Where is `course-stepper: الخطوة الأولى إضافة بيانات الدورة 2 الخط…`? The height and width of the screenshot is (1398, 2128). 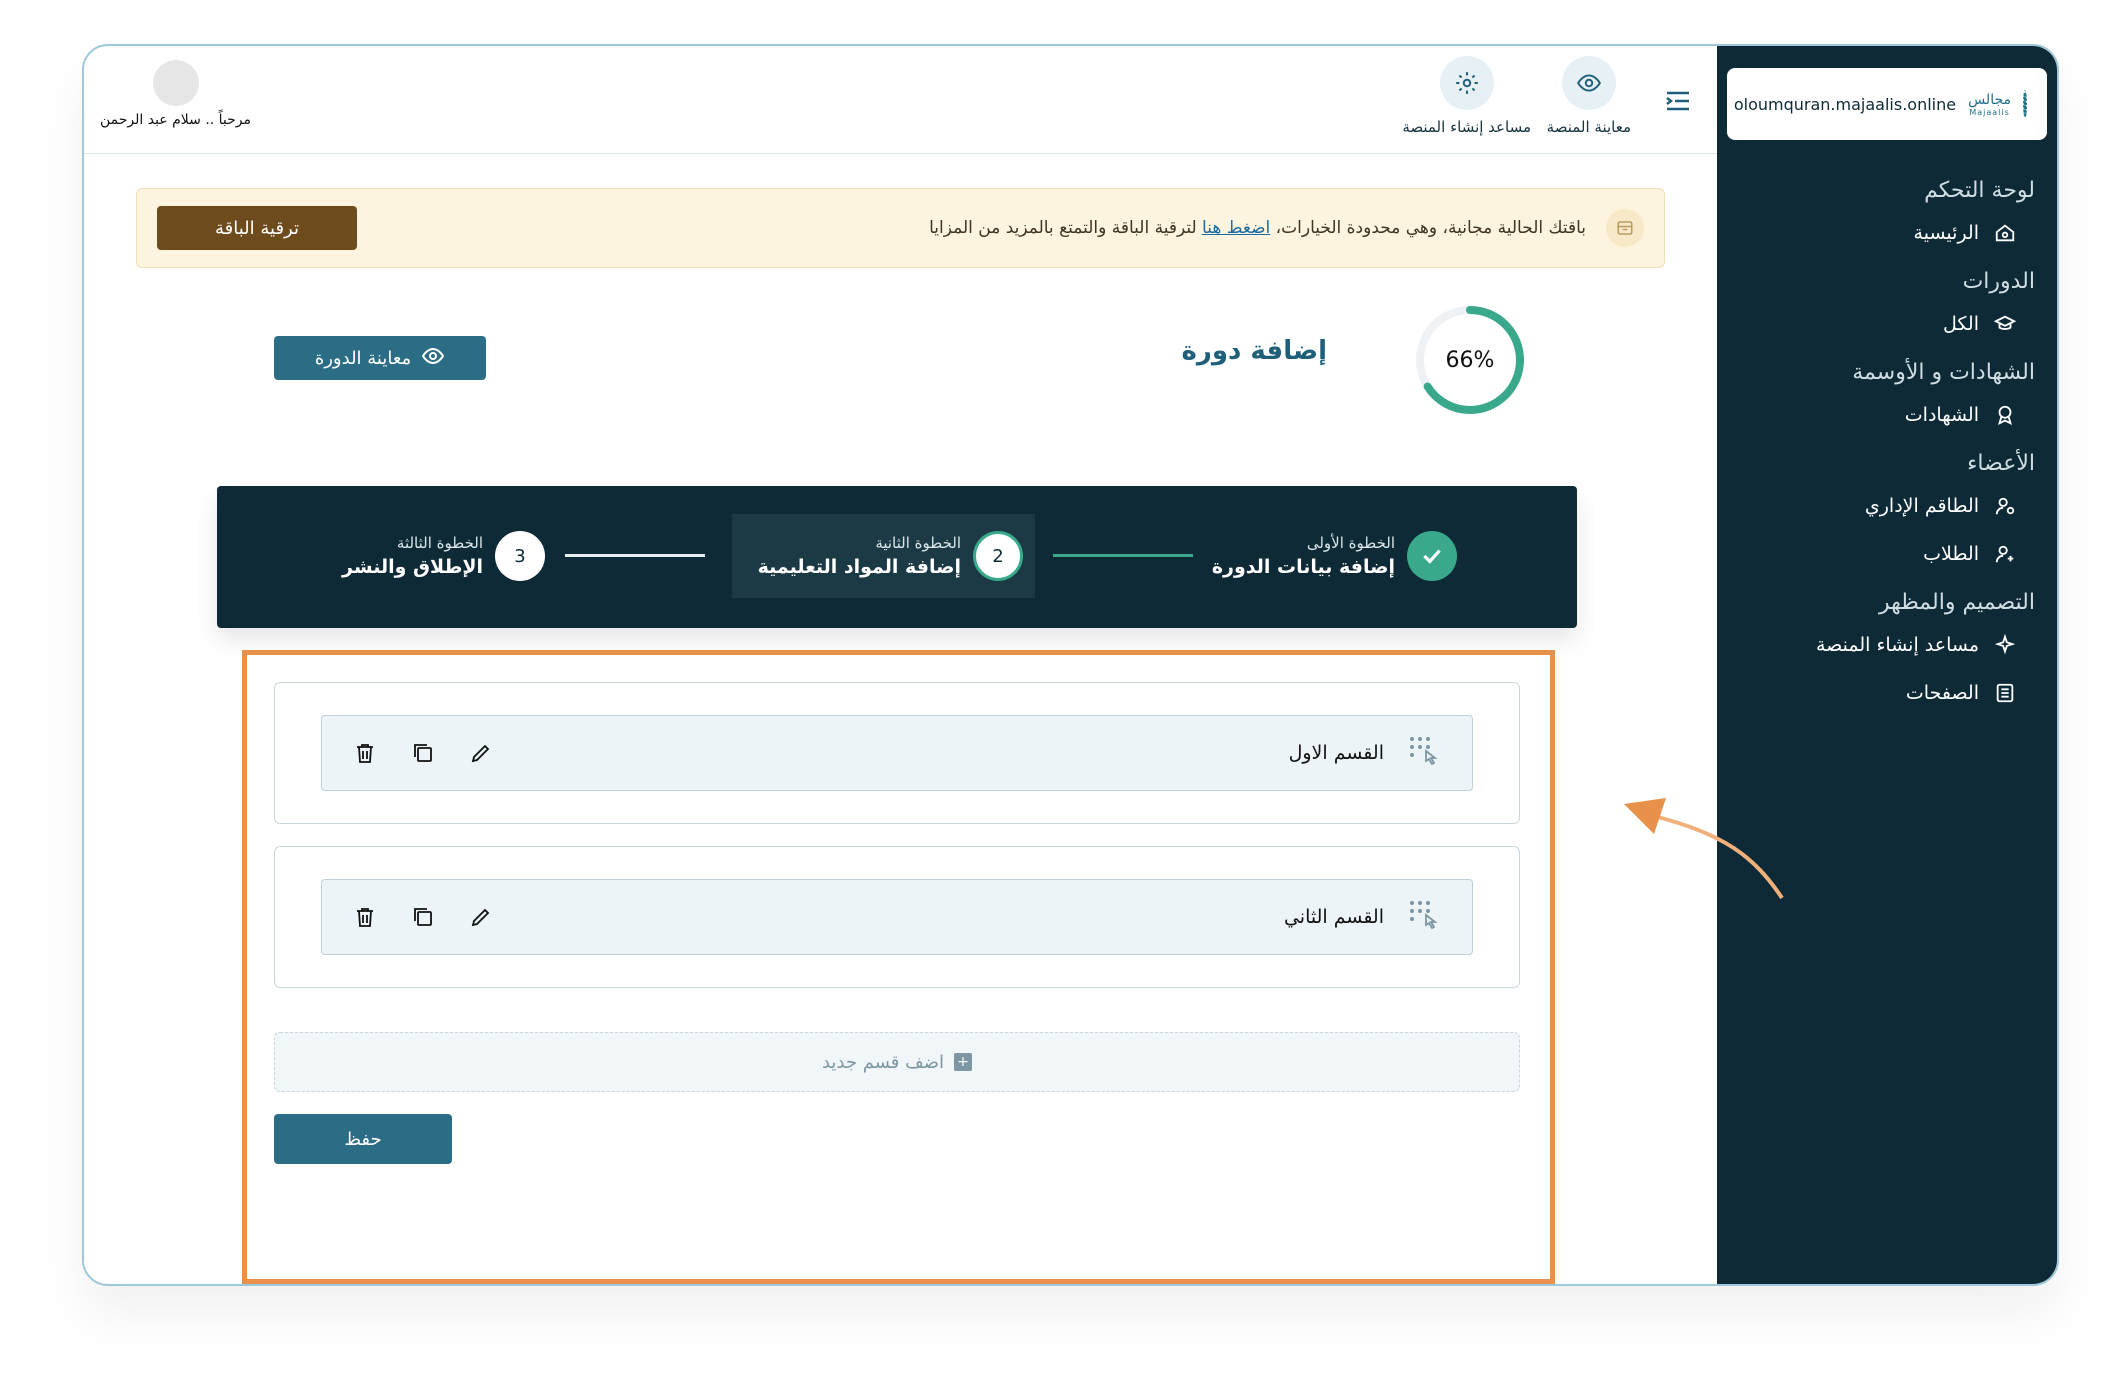 course-stepper: الخطوة الأولى إضافة بيانات الدورة 2 الخط… is located at coordinates (897, 557).